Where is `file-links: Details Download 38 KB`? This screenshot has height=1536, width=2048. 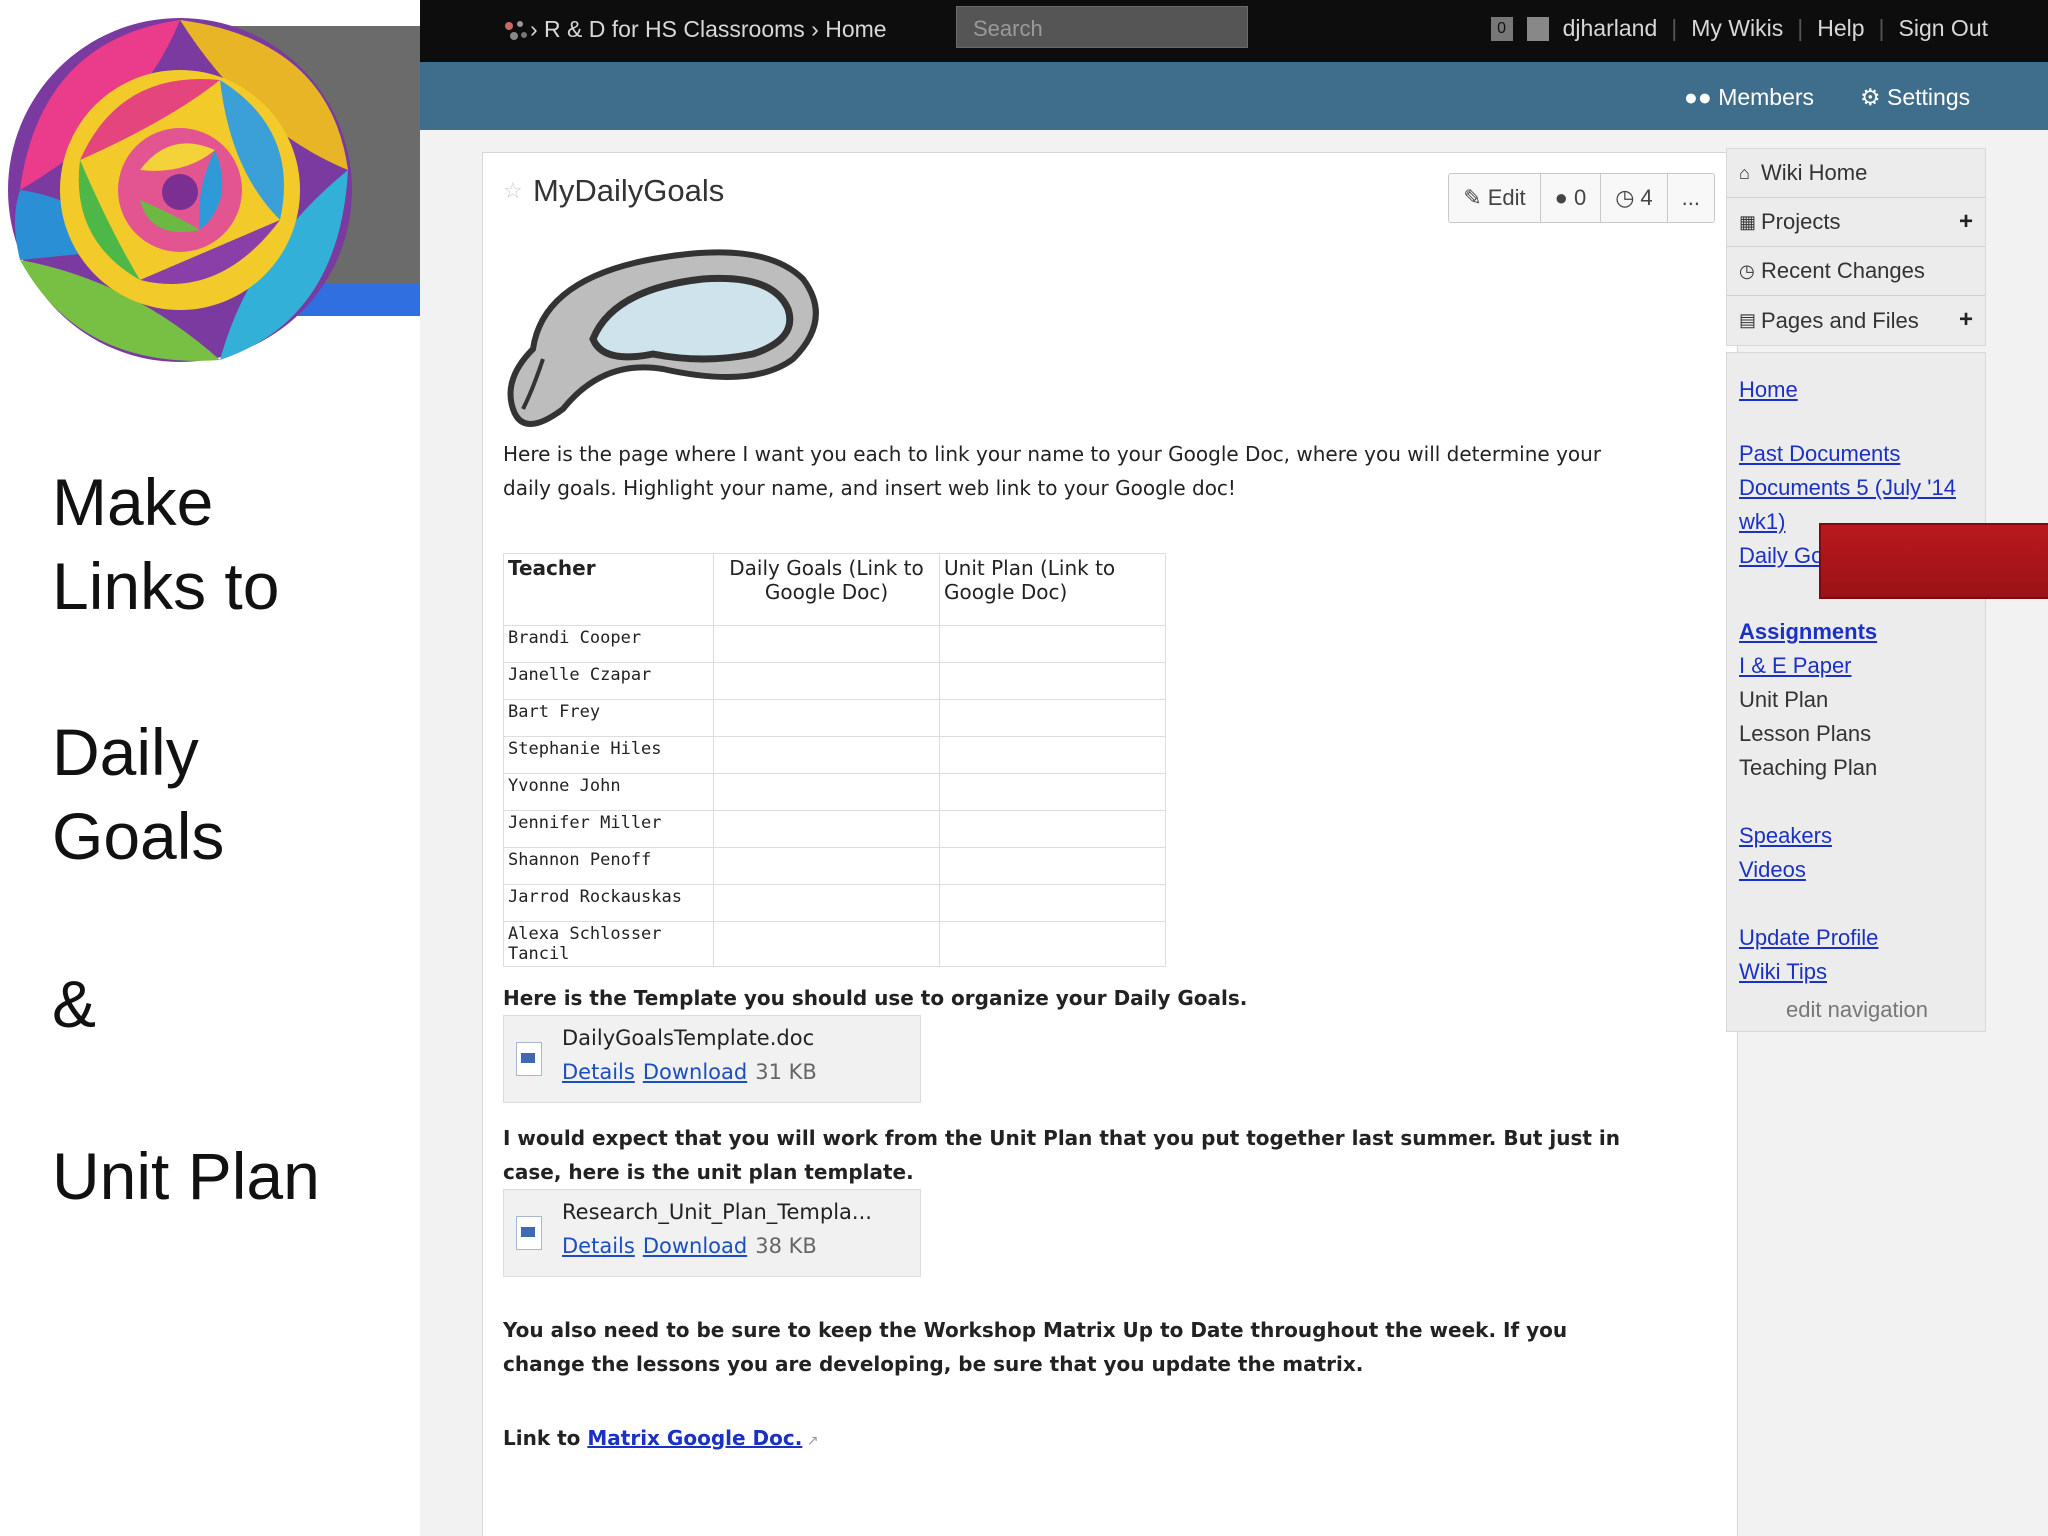
file-links: Details Download 38 KB is located at coordinates (689, 1246).